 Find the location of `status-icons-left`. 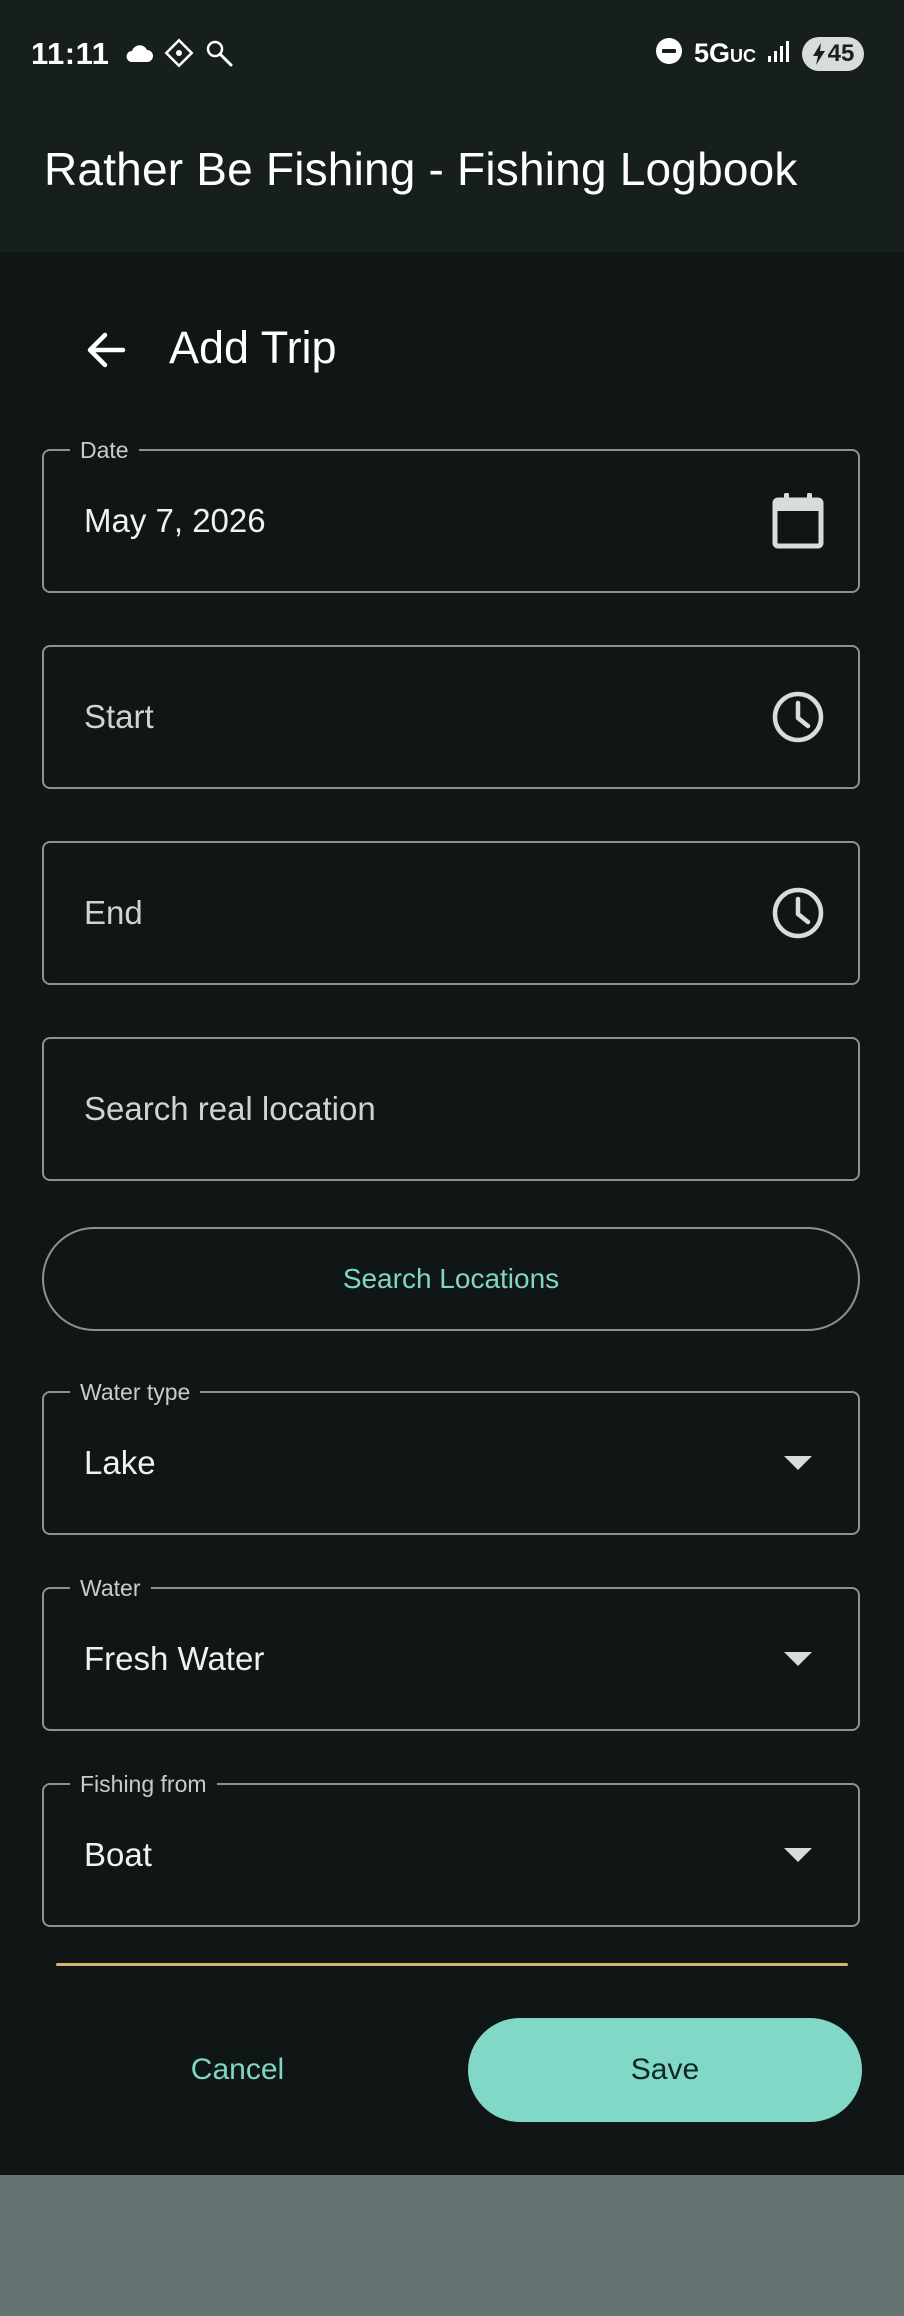

status-icons-left is located at coordinates (179, 55).